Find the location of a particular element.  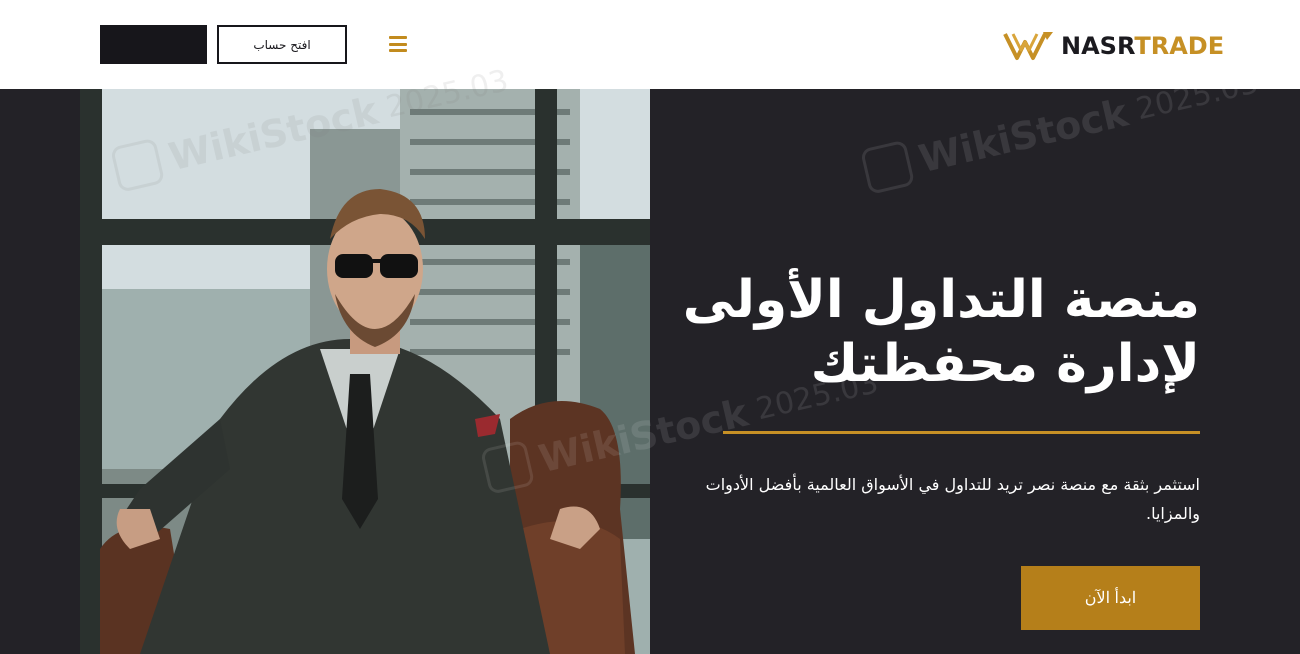

open-account-button: افتح حساب is located at coordinates (282, 44).